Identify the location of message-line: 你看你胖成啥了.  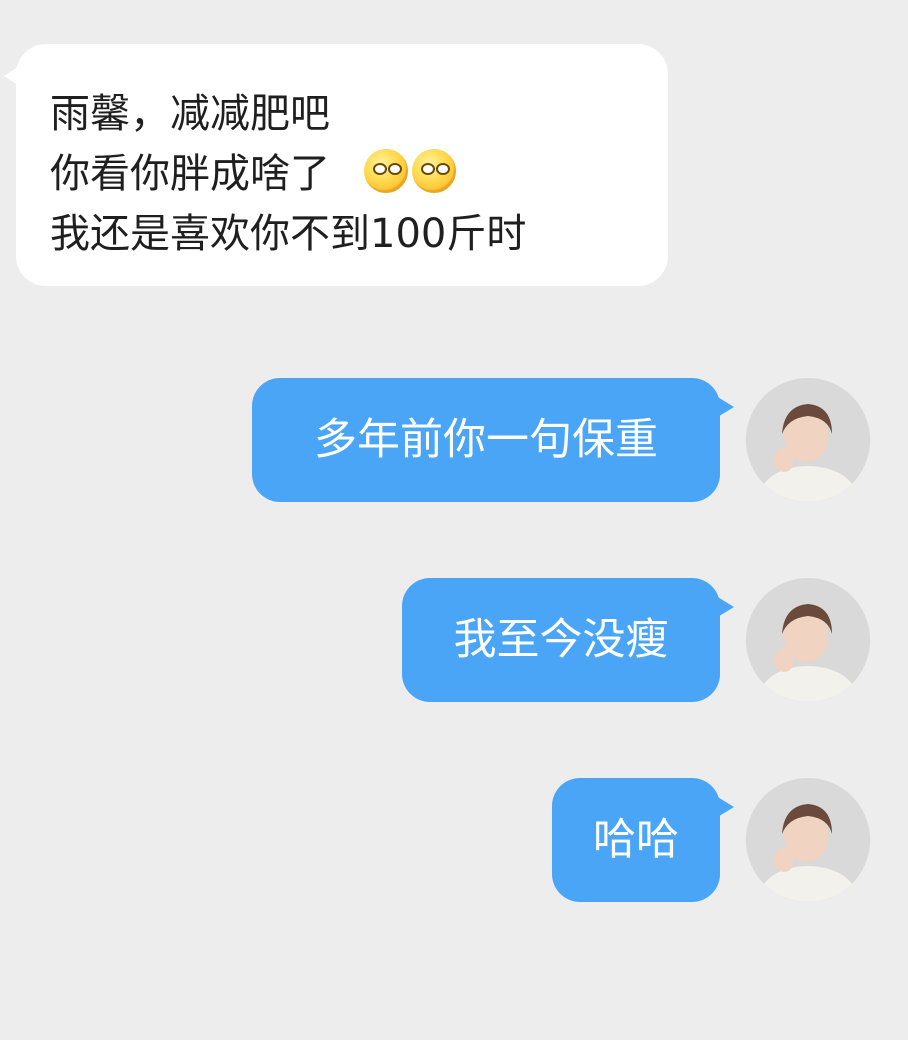
(349, 174).